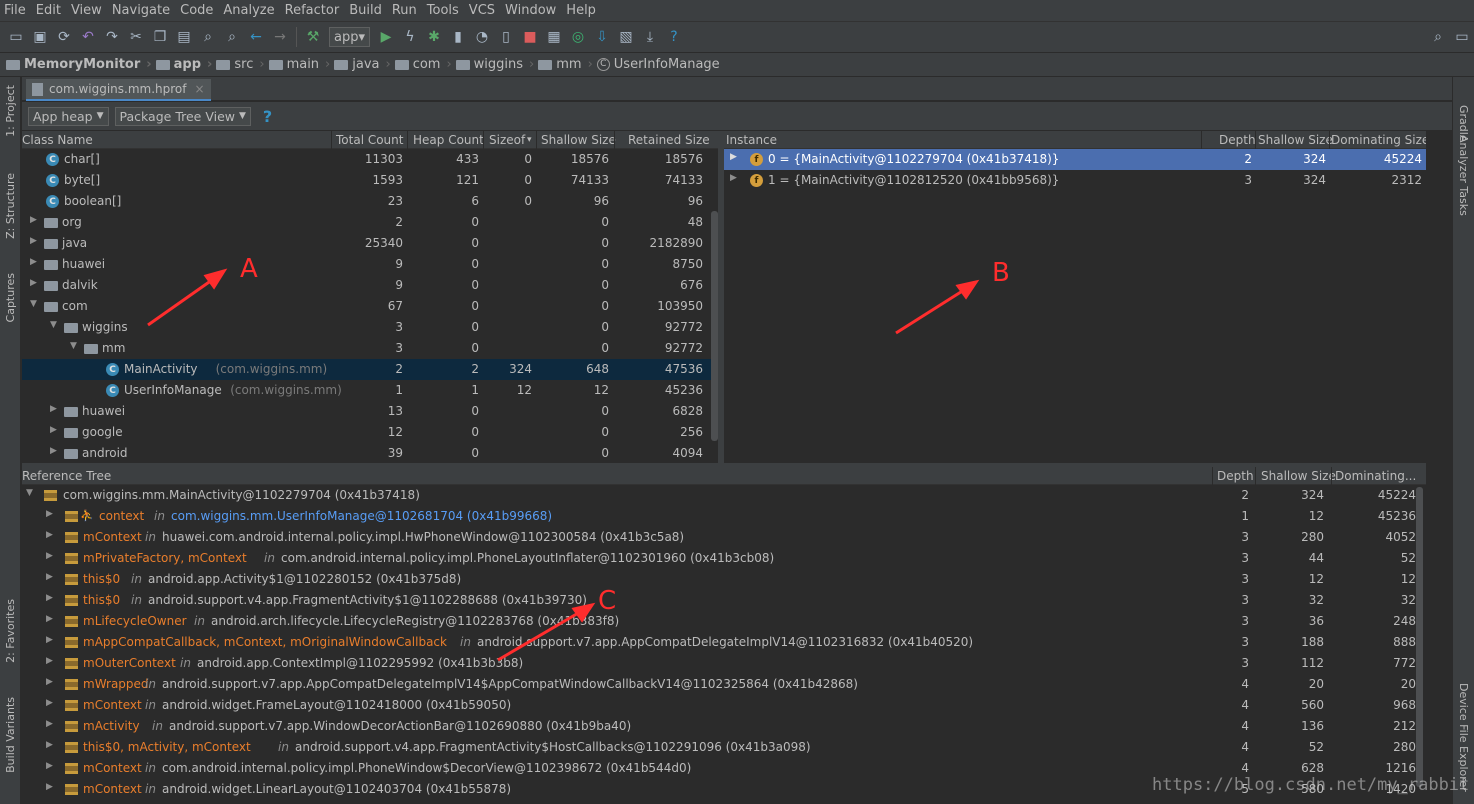  What do you see at coordinates (607, 601) in the screenshot?
I see `annotation-c: C` at bounding box center [607, 601].